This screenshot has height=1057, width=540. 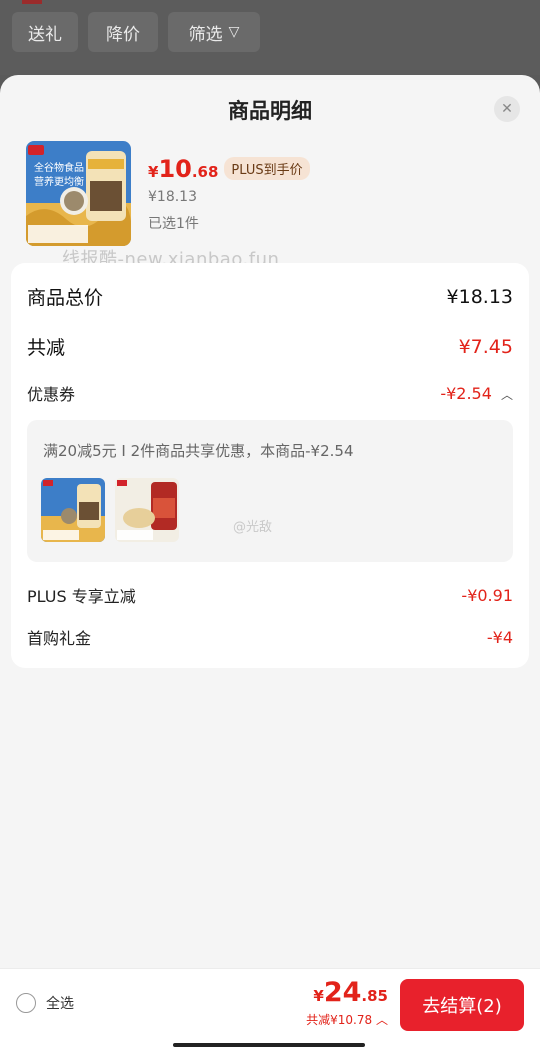 I want to click on filter-chip-gift: 送礼, so click(x=45, y=32).